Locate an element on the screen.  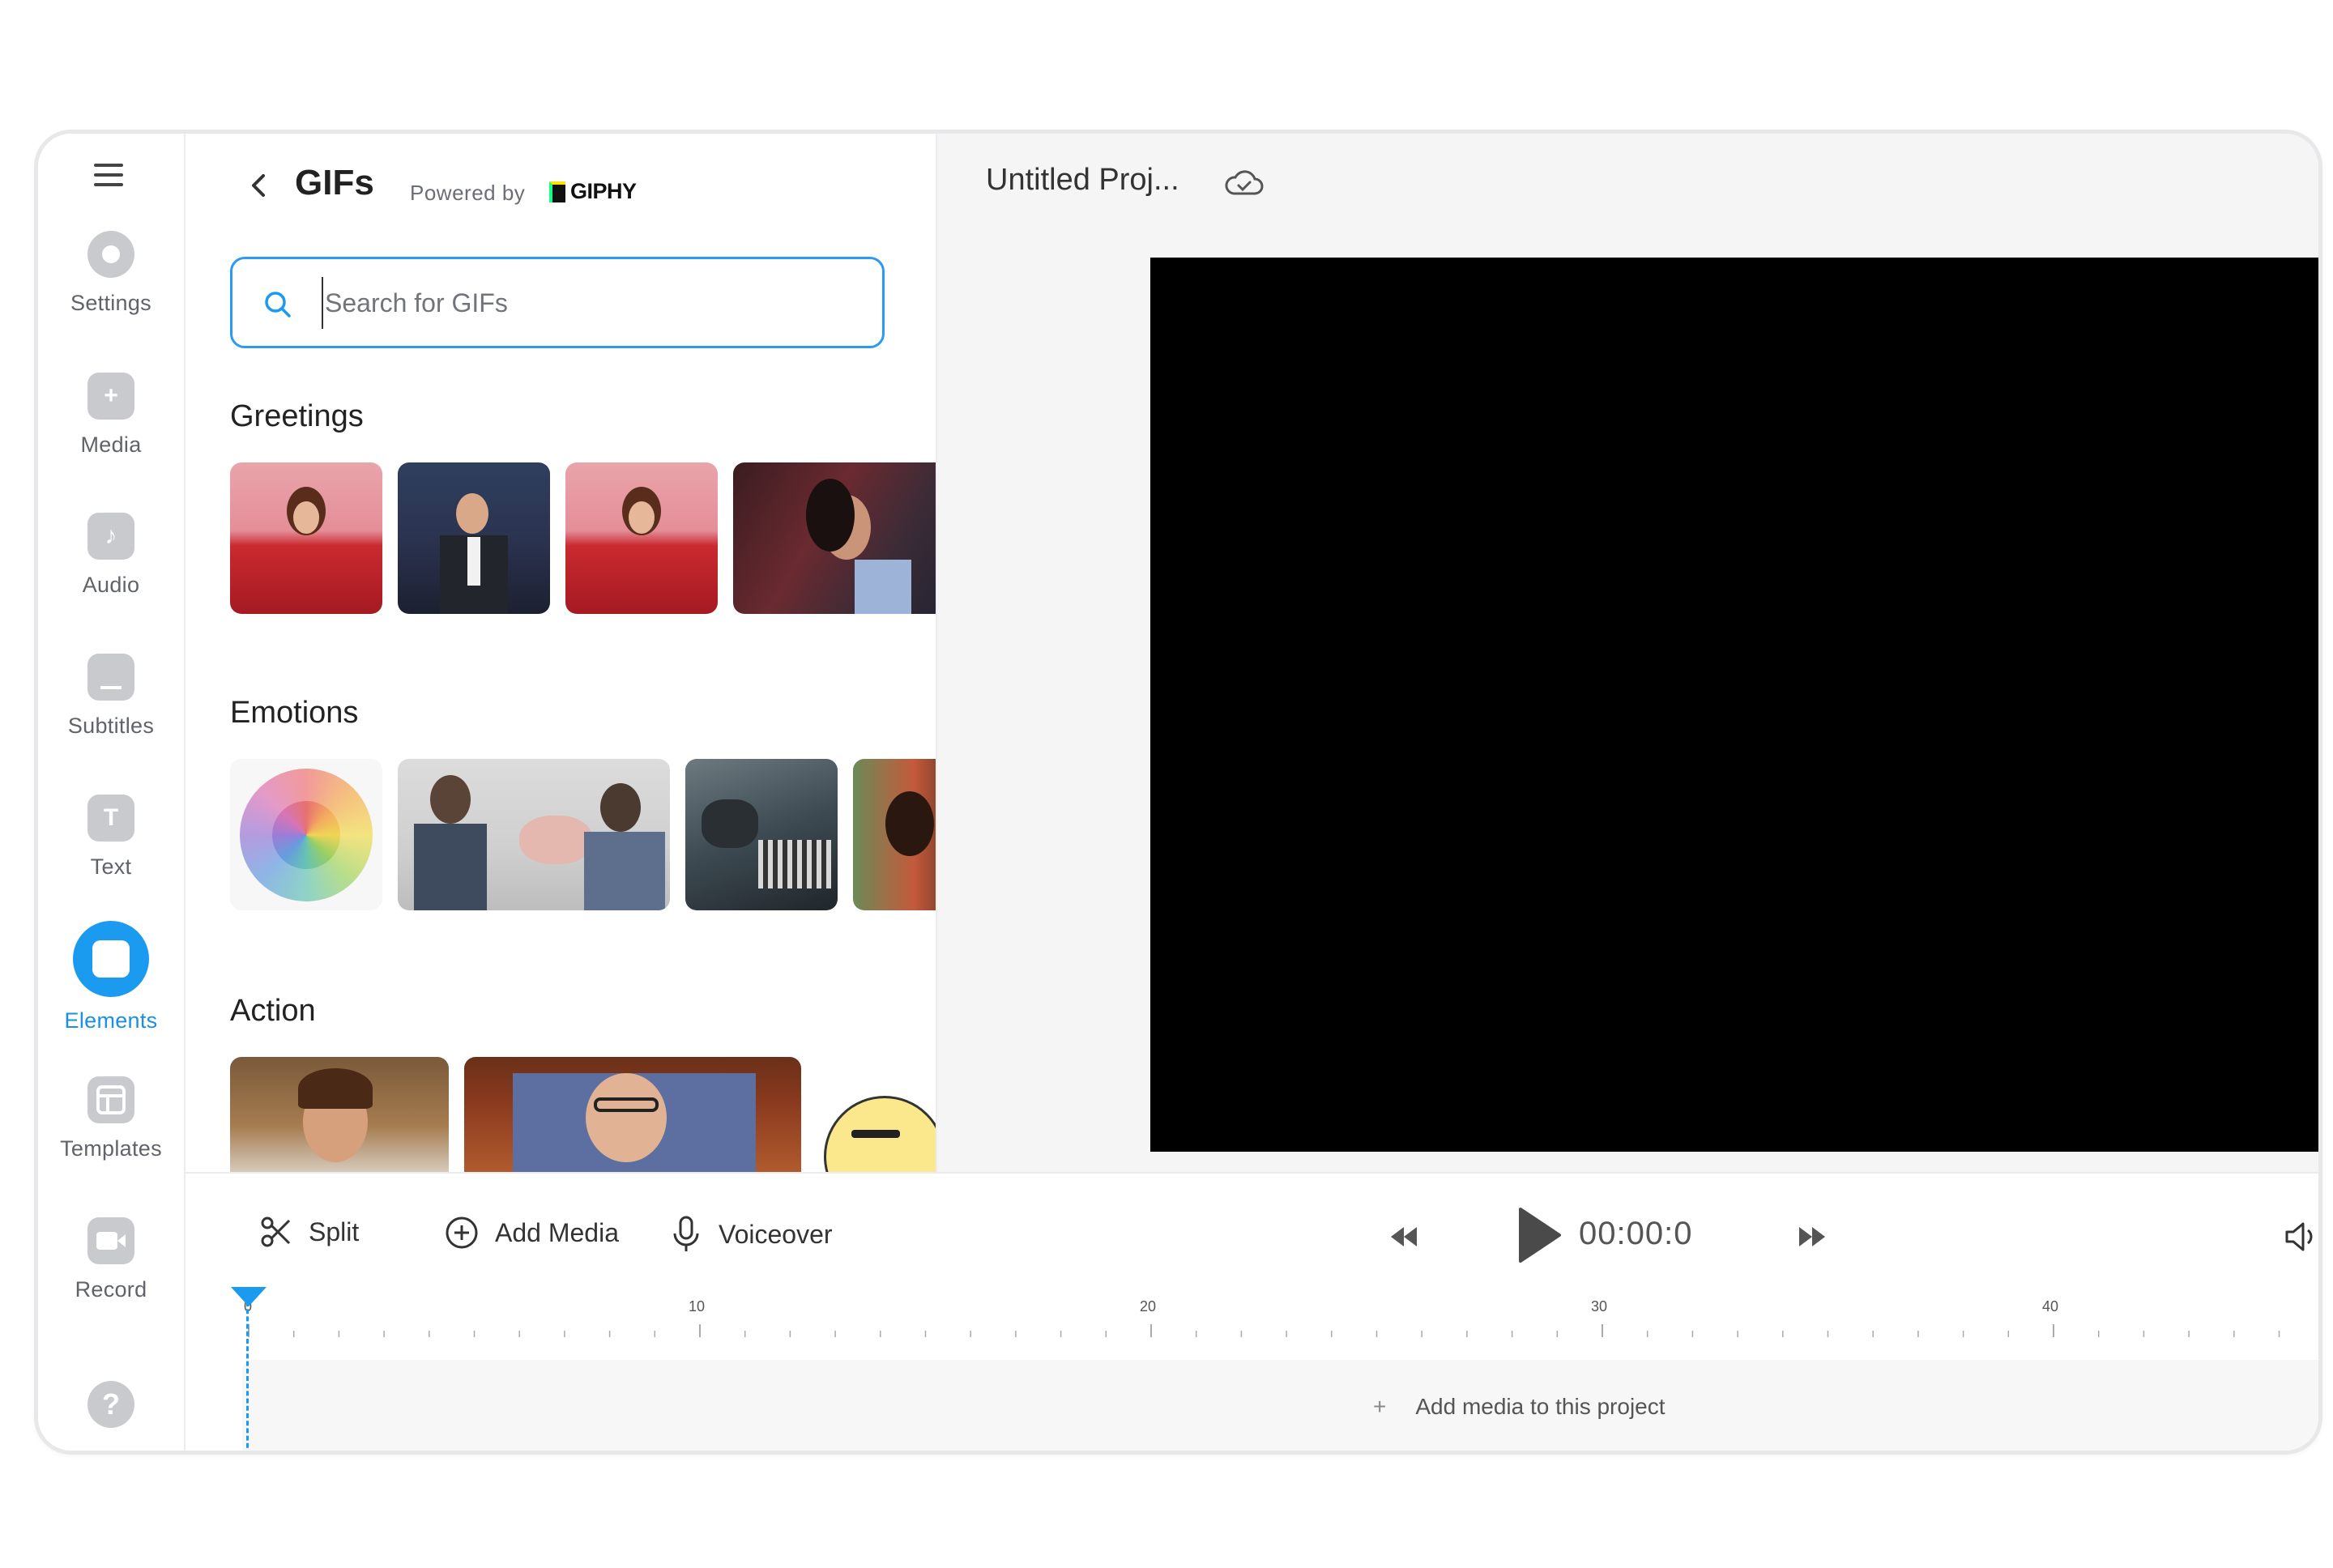
menu-icon is located at coordinates (108, 177).